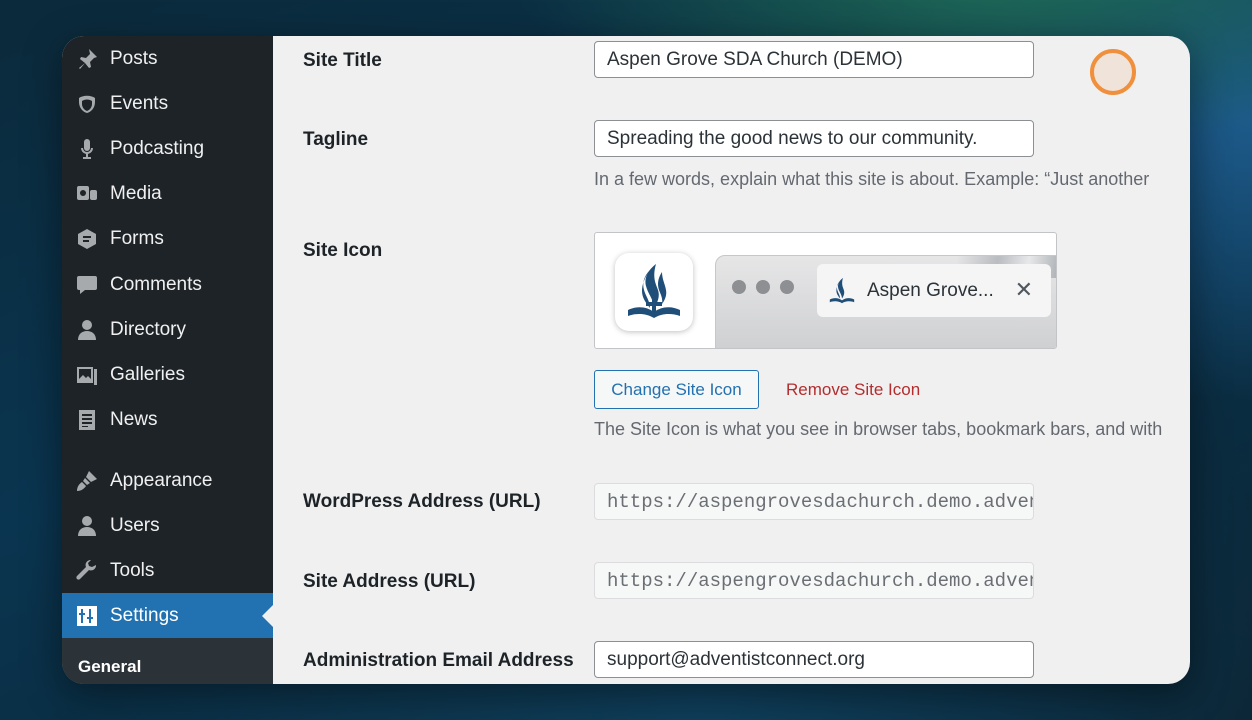  What do you see at coordinates (147, 374) in the screenshot?
I see `sidebar-item-label: Galleries` at bounding box center [147, 374].